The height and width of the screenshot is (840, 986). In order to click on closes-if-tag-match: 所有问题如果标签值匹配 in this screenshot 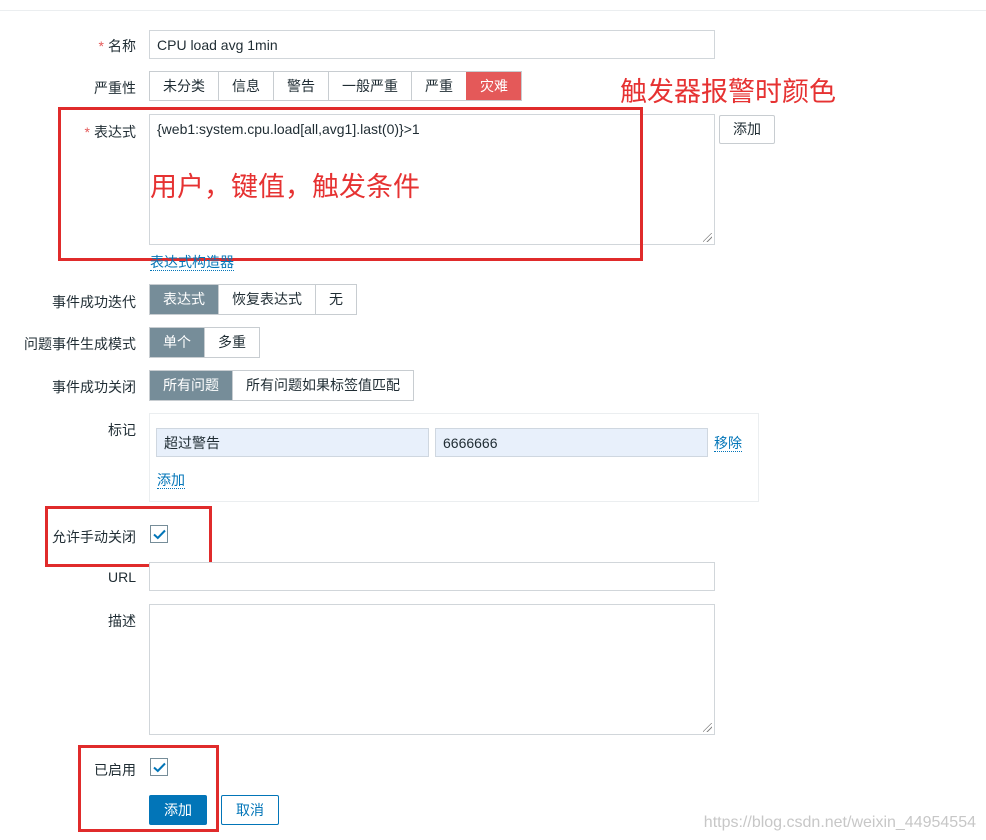, I will do `click(322, 385)`.